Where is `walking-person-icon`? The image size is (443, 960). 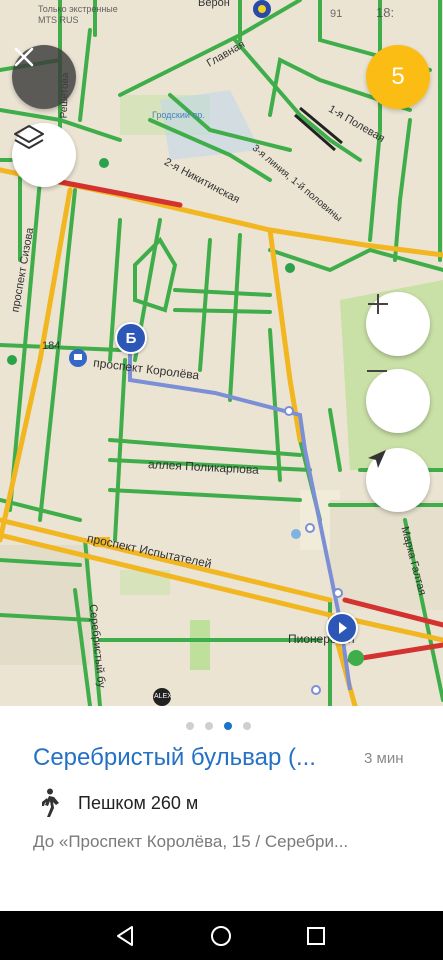 walking-person-icon is located at coordinates (50, 802).